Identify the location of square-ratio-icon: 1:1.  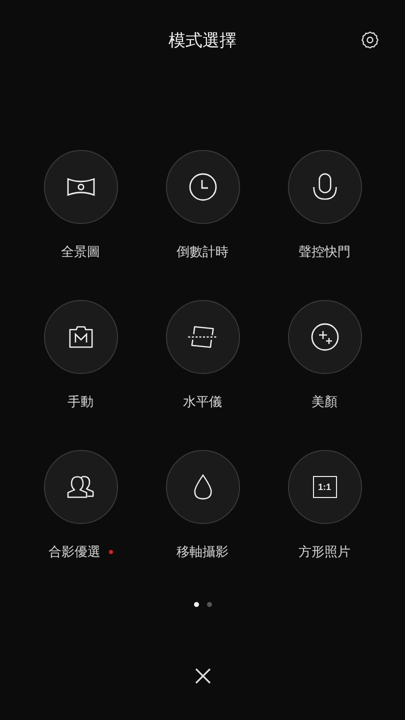
(324, 487).